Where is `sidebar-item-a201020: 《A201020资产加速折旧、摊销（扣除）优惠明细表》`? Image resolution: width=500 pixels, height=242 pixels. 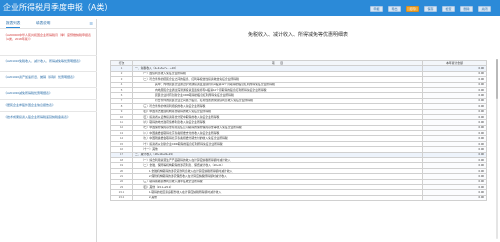 sidebar-item-a201020: 《A201020资产加速折旧、摊销（扣除）优惠明细表》 is located at coordinates (49, 77).